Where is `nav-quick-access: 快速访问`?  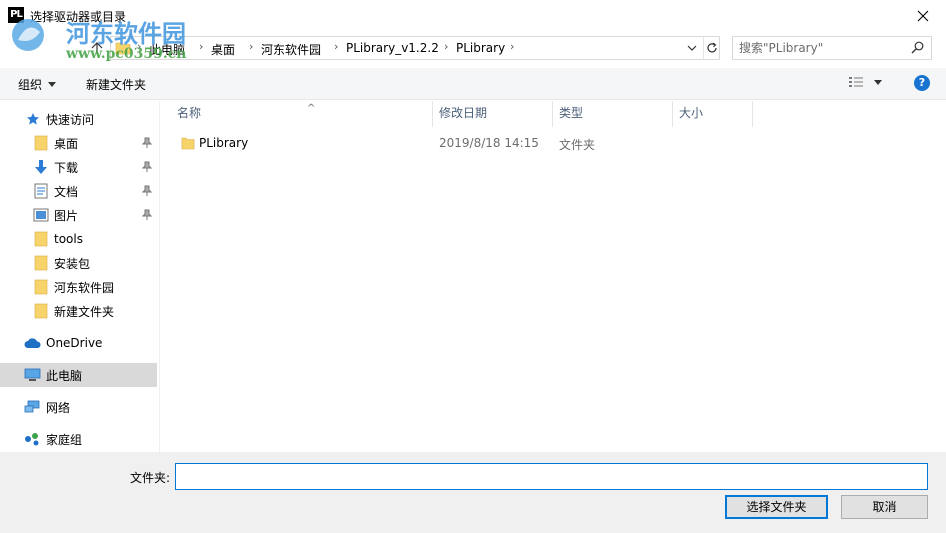 nav-quick-access: 快速访问 is located at coordinates (78, 119).